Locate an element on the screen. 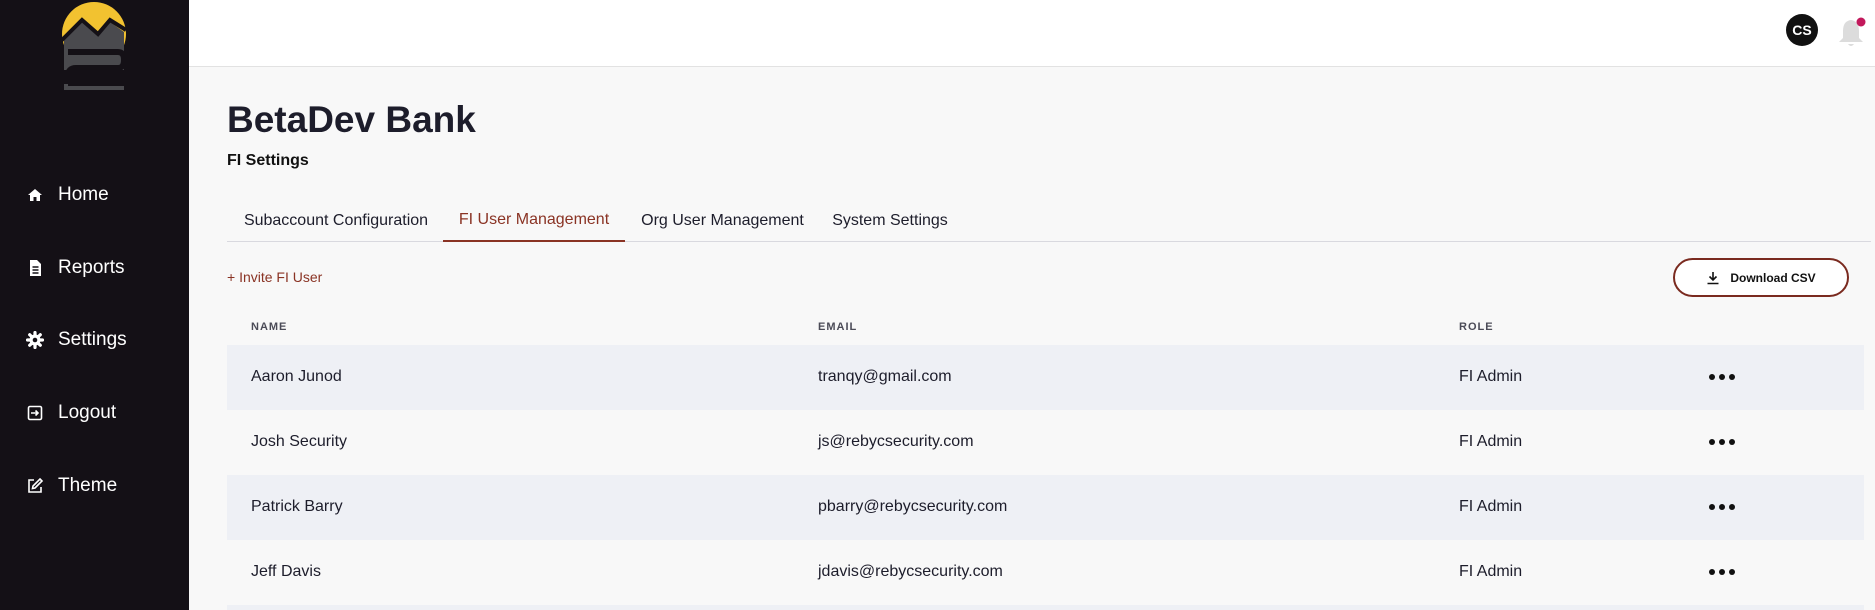  download-icon is located at coordinates (1713, 277).